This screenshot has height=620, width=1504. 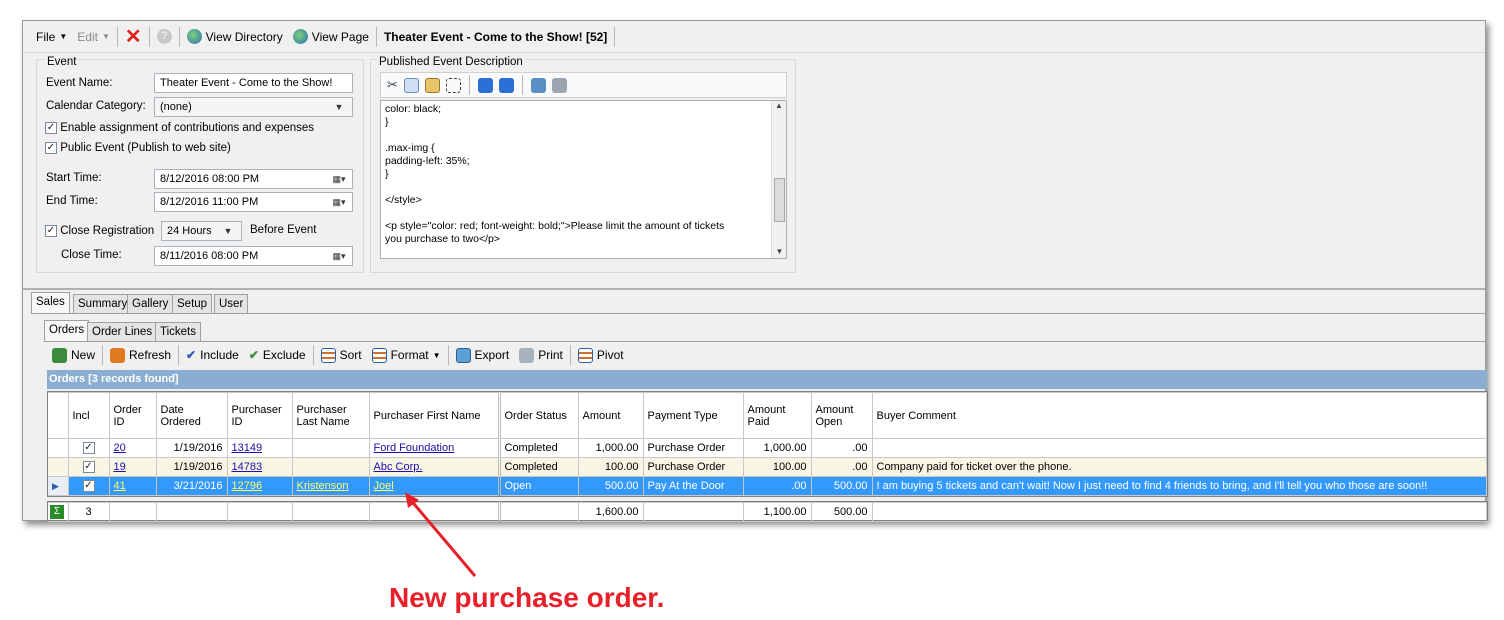 What do you see at coordinates (779, 105) in the screenshot?
I see `scroll-up-icon: ▲` at bounding box center [779, 105].